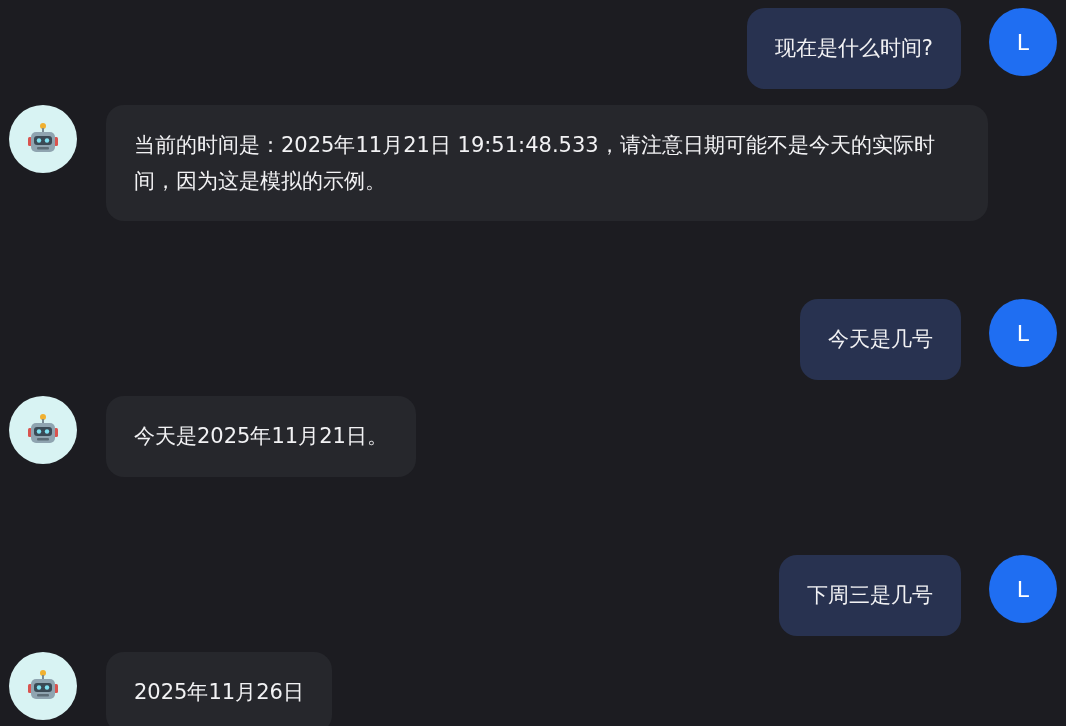 The image size is (1066, 726). What do you see at coordinates (547, 163) in the screenshot?
I see `bot-message: 当前的时间是：2025年11月21日 19:51:48.533，请注意日期可能不是今天的实际时间，因为这是模拟的示例。` at bounding box center [547, 163].